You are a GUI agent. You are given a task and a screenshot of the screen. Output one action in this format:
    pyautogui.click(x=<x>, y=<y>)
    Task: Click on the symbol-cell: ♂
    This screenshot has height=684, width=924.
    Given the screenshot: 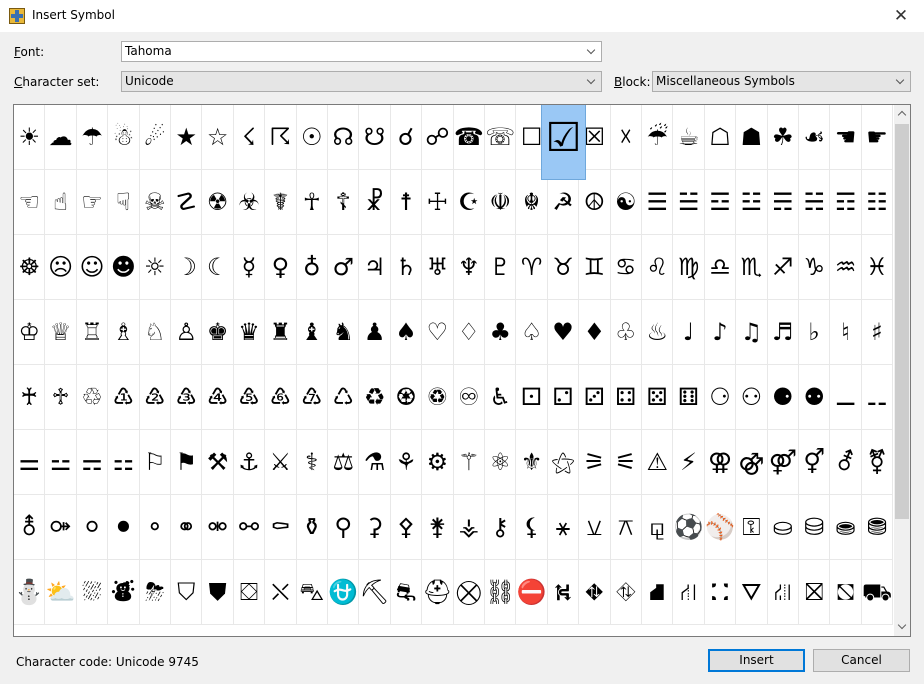 What is the action you would take?
    pyautogui.click(x=344, y=267)
    